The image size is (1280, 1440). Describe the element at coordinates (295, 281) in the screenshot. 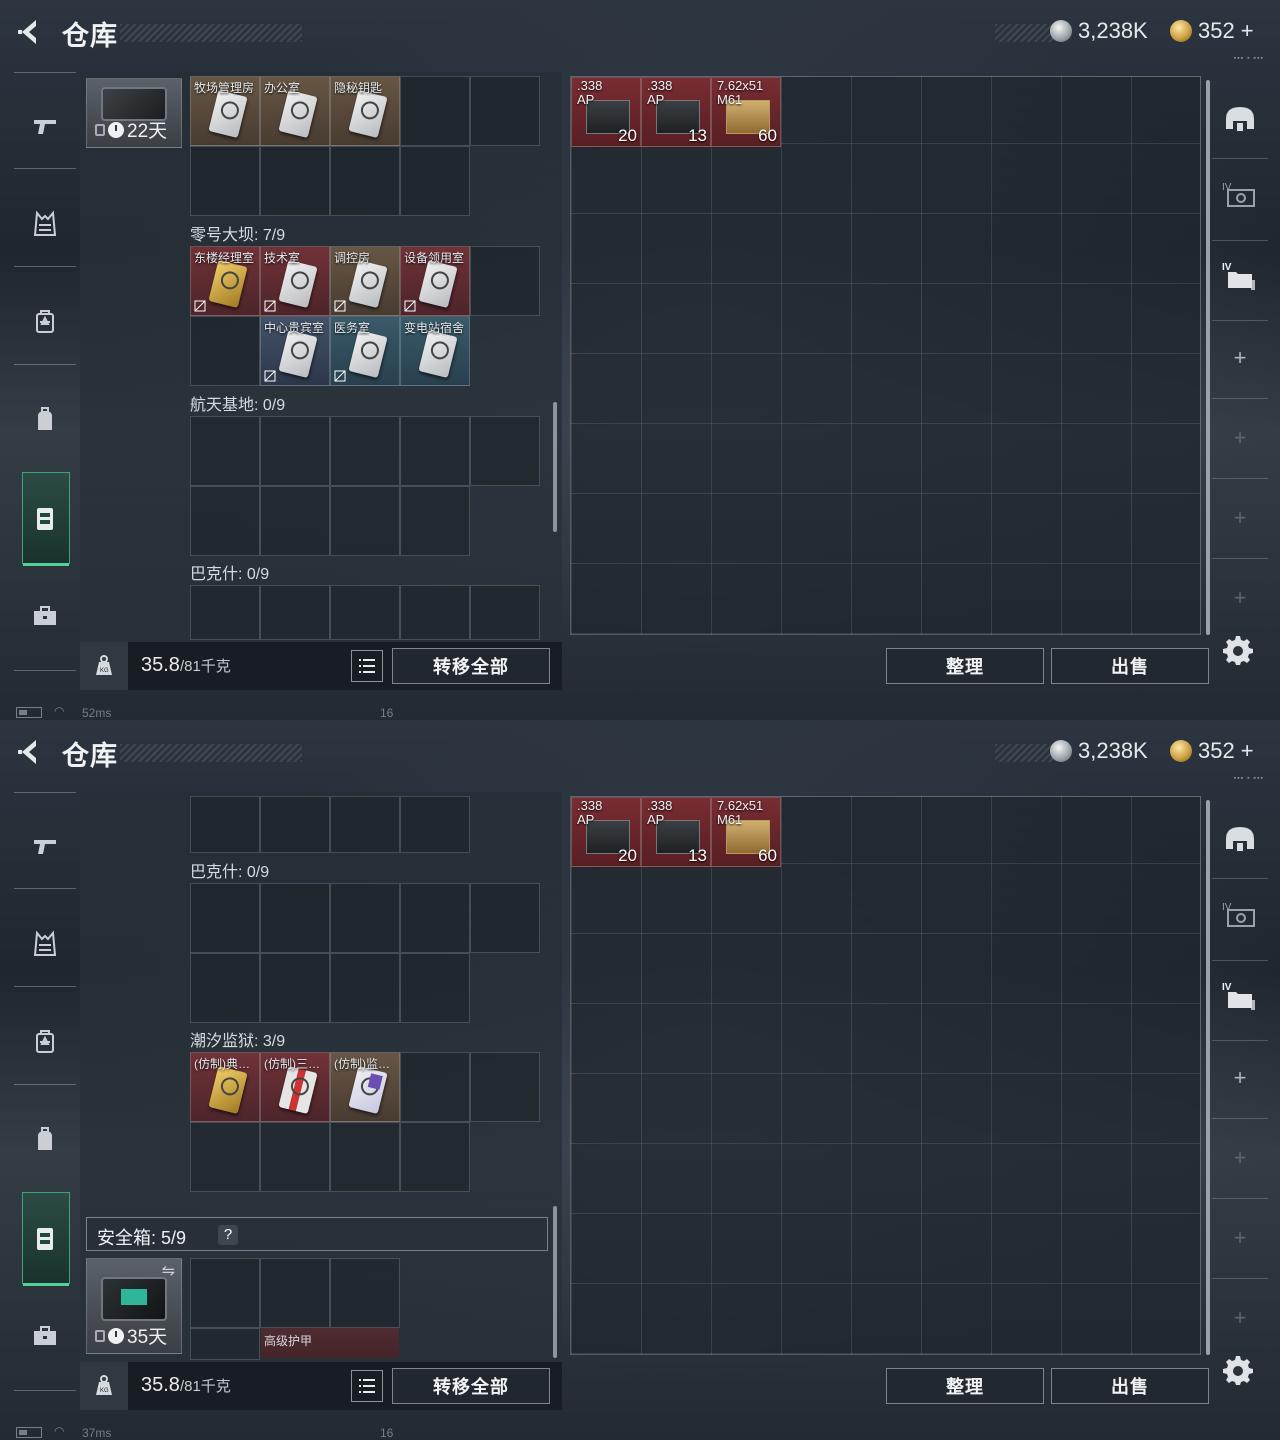

I see `keycard-item: 技术室` at that location.